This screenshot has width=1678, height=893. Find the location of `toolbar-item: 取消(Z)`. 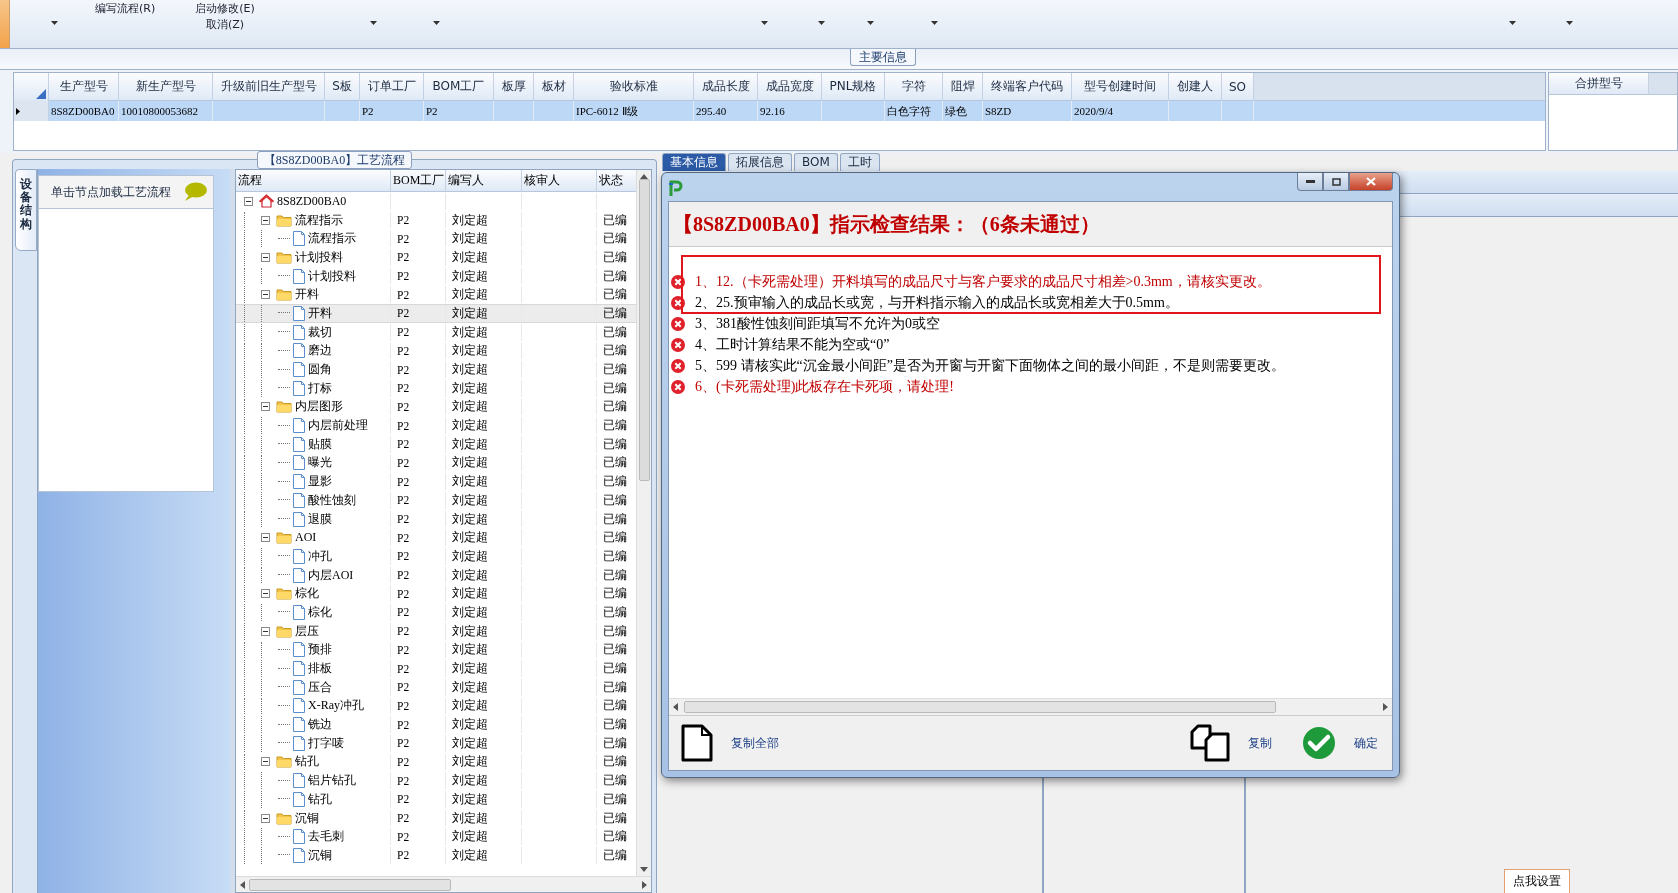

toolbar-item: 取消(Z) is located at coordinates (225, 24).